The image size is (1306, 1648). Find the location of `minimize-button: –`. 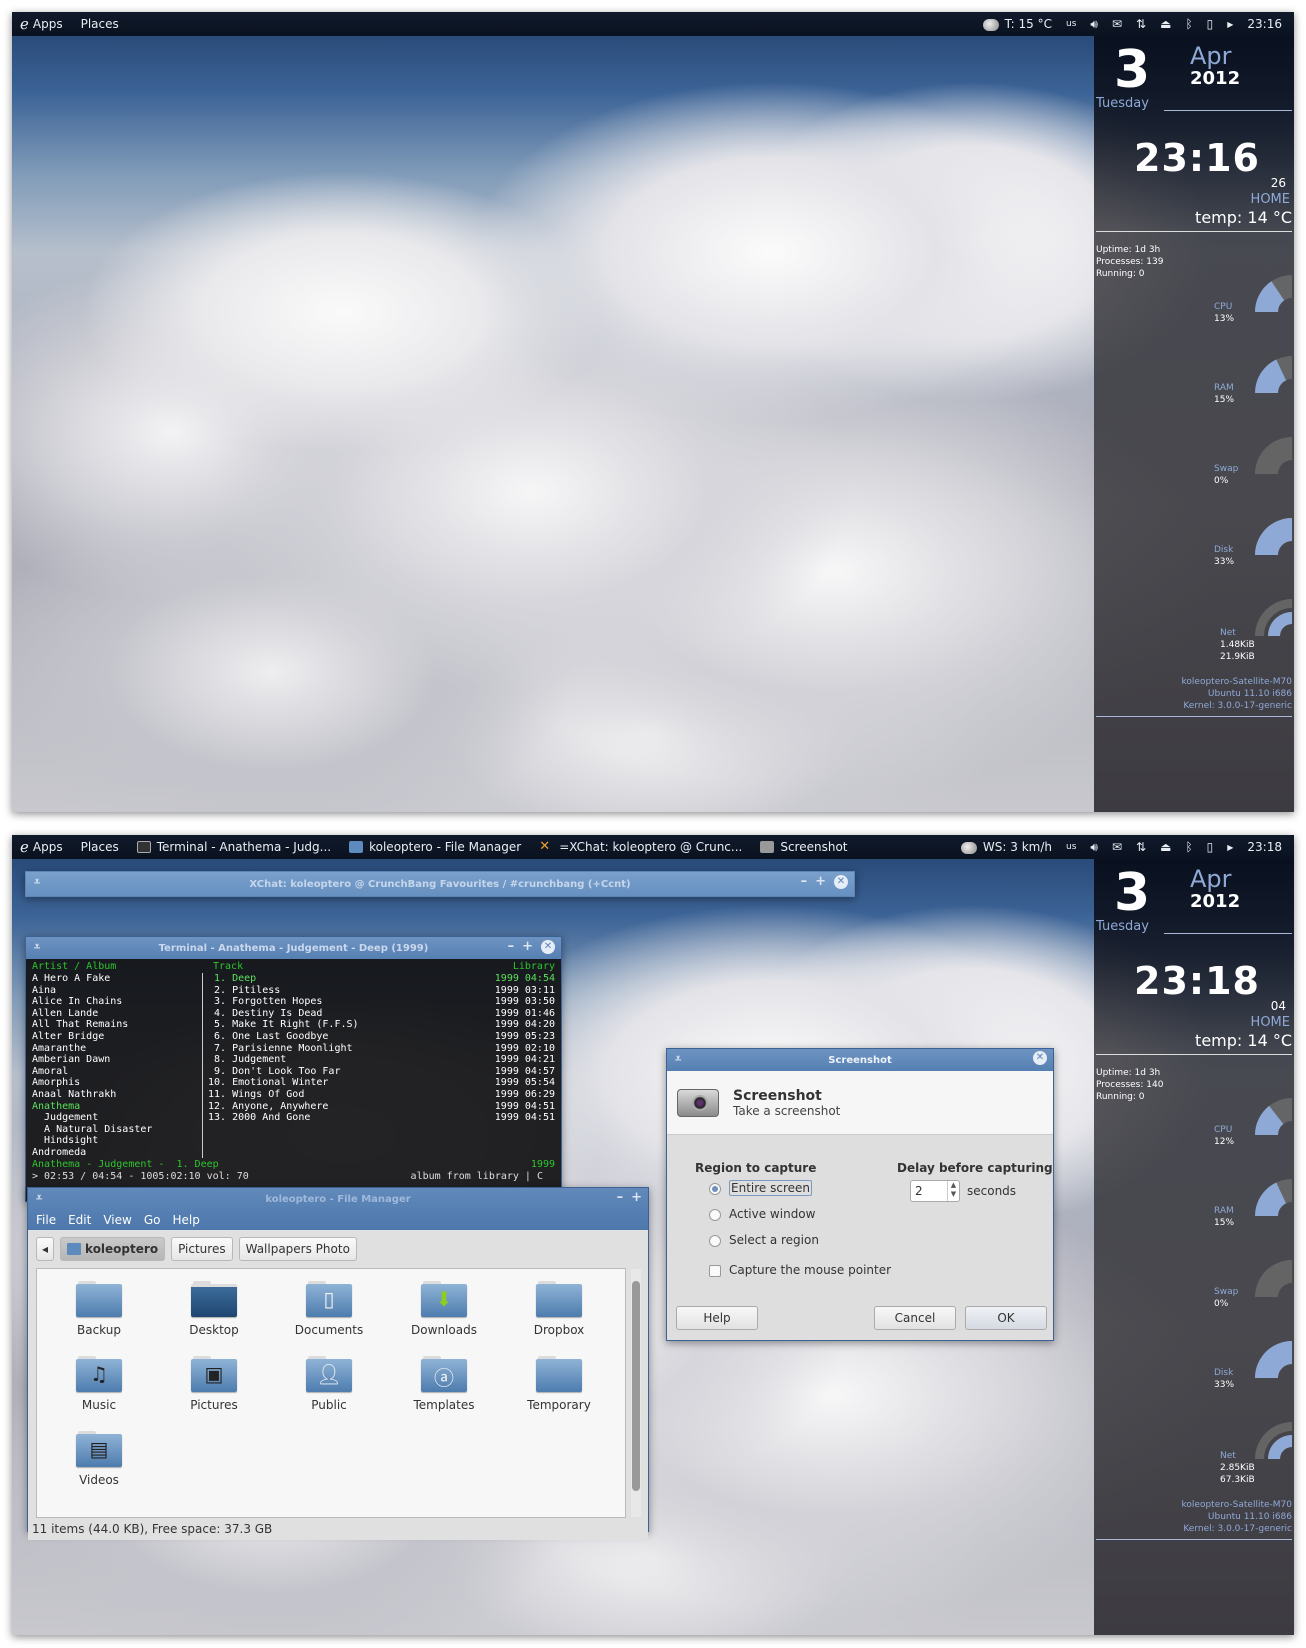

minimize-button: – is located at coordinates (511, 946).